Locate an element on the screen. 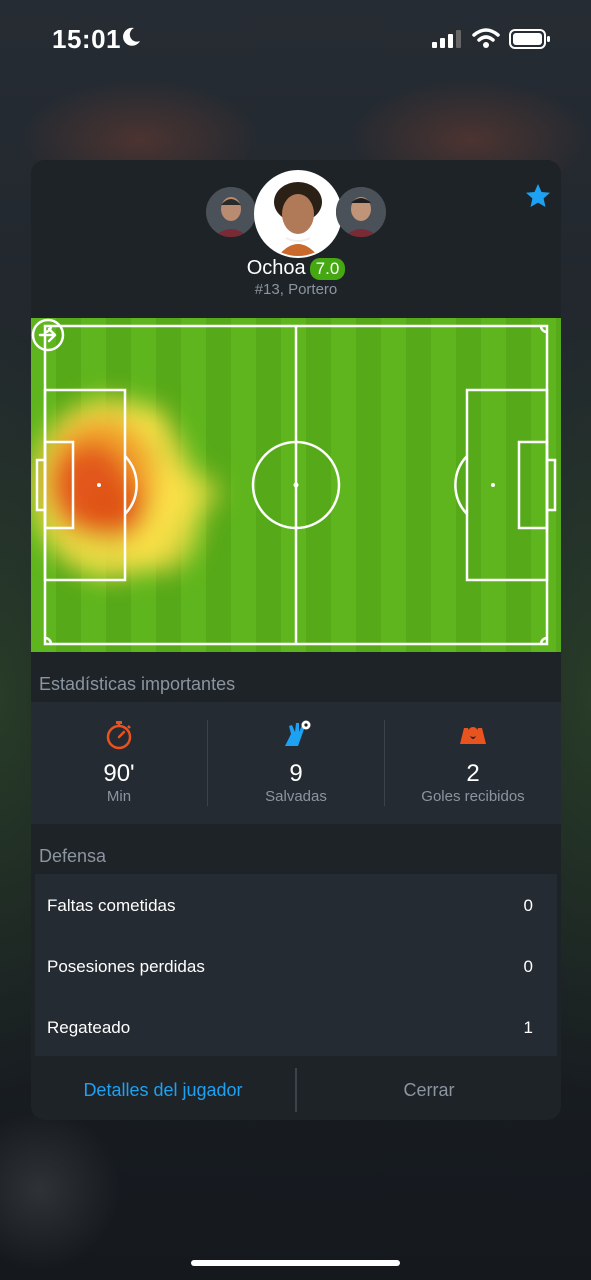 The image size is (591, 1280). defense-row-label: Regateado is located at coordinates (89, 1027).